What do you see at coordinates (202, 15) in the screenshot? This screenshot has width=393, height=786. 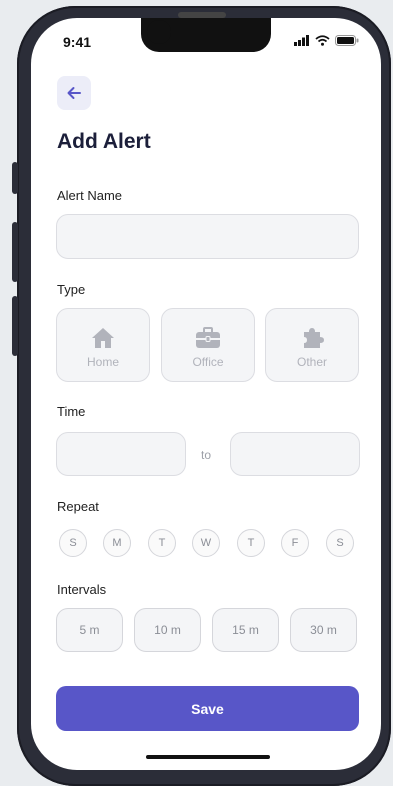 I see `speaker-grille` at bounding box center [202, 15].